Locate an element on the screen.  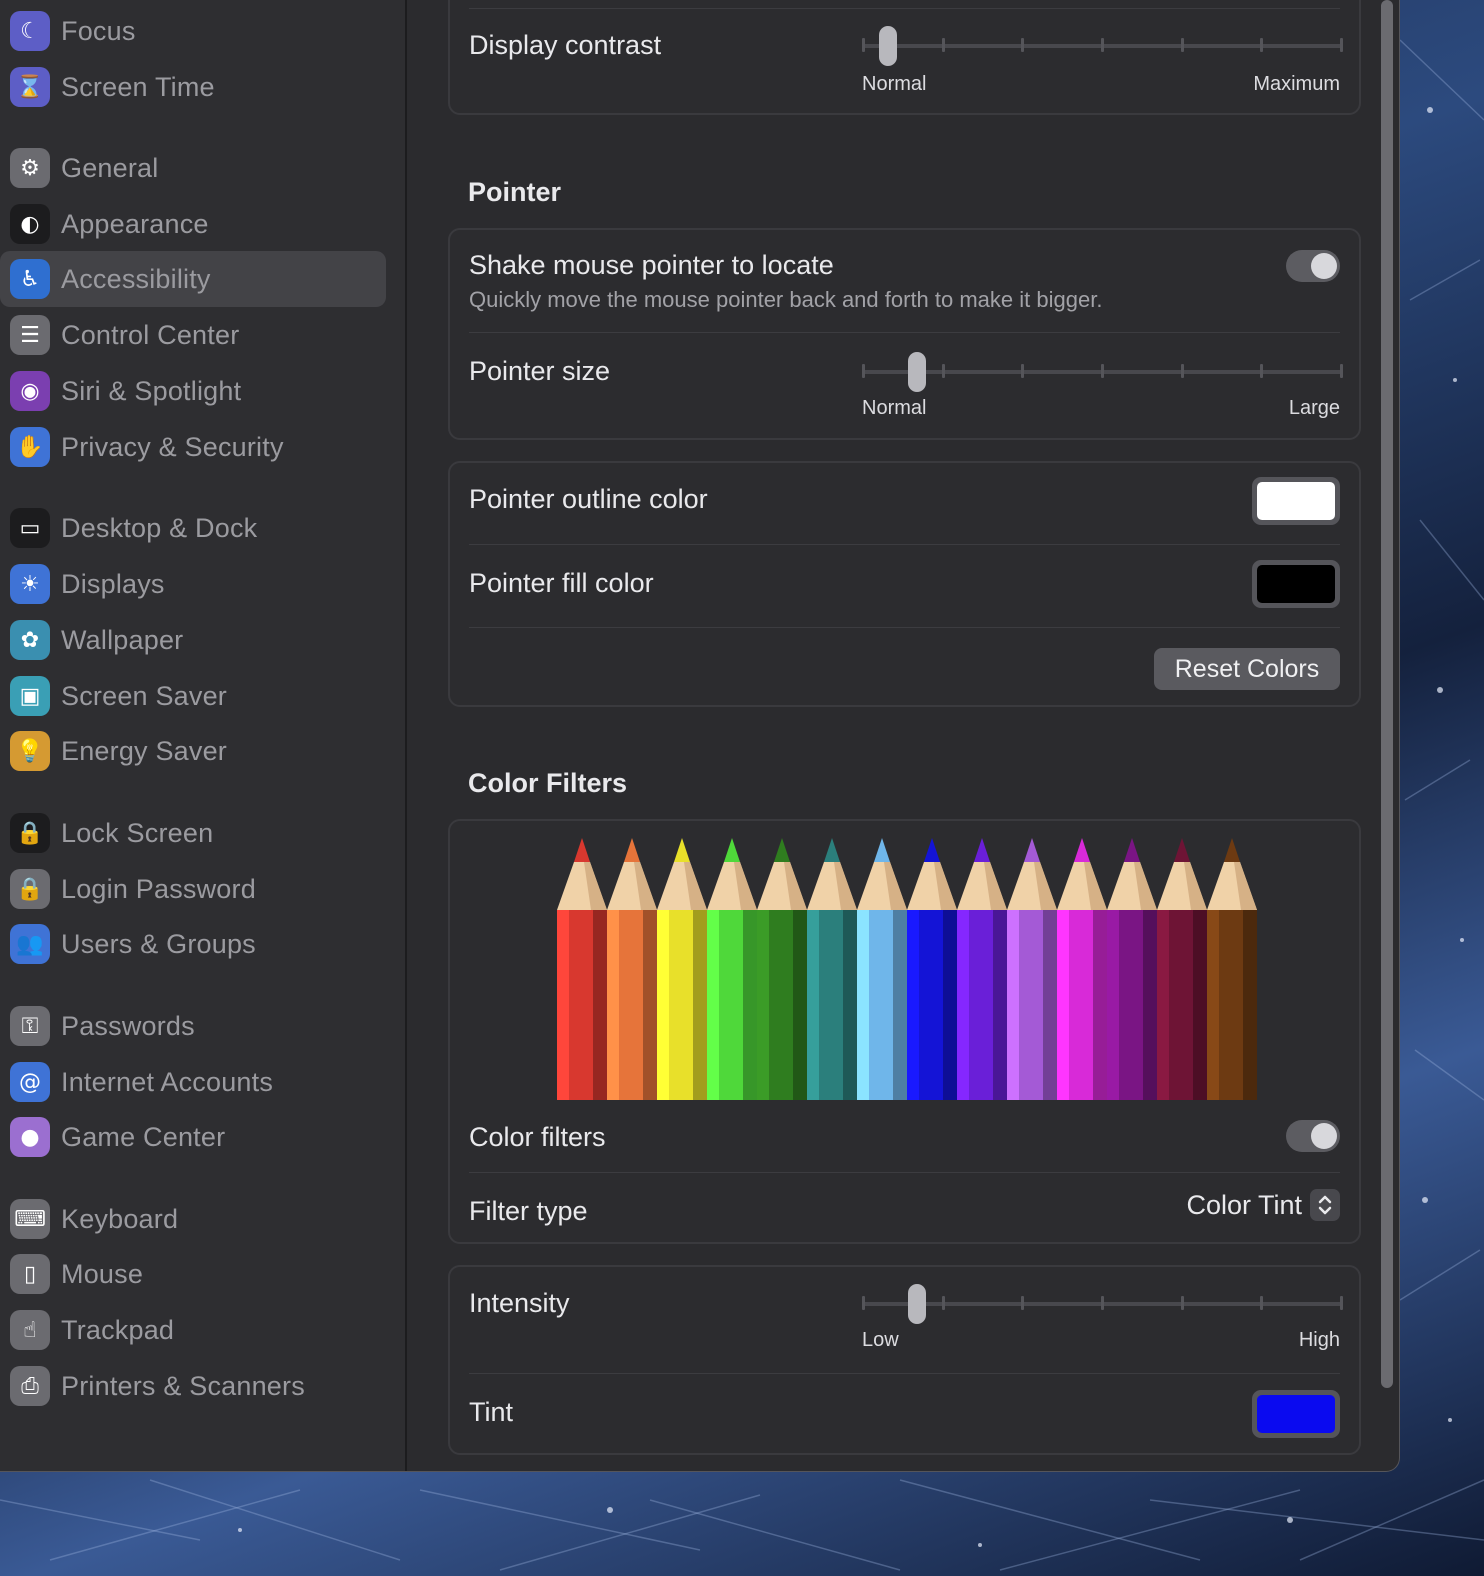
pointer-outline-color-well is located at coordinates (1296, 501).